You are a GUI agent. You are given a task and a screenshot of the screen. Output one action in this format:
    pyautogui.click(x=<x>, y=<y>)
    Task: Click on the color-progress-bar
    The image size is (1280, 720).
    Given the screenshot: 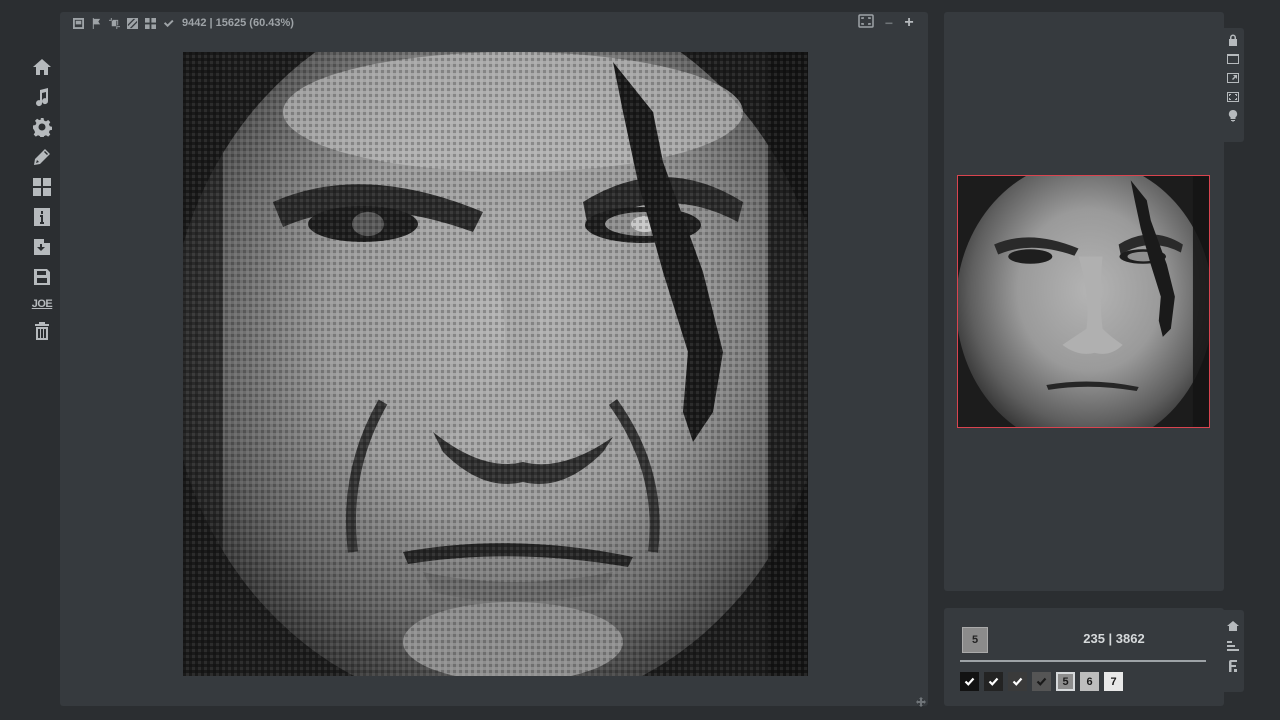 What is the action you would take?
    pyautogui.click(x=1083, y=661)
    